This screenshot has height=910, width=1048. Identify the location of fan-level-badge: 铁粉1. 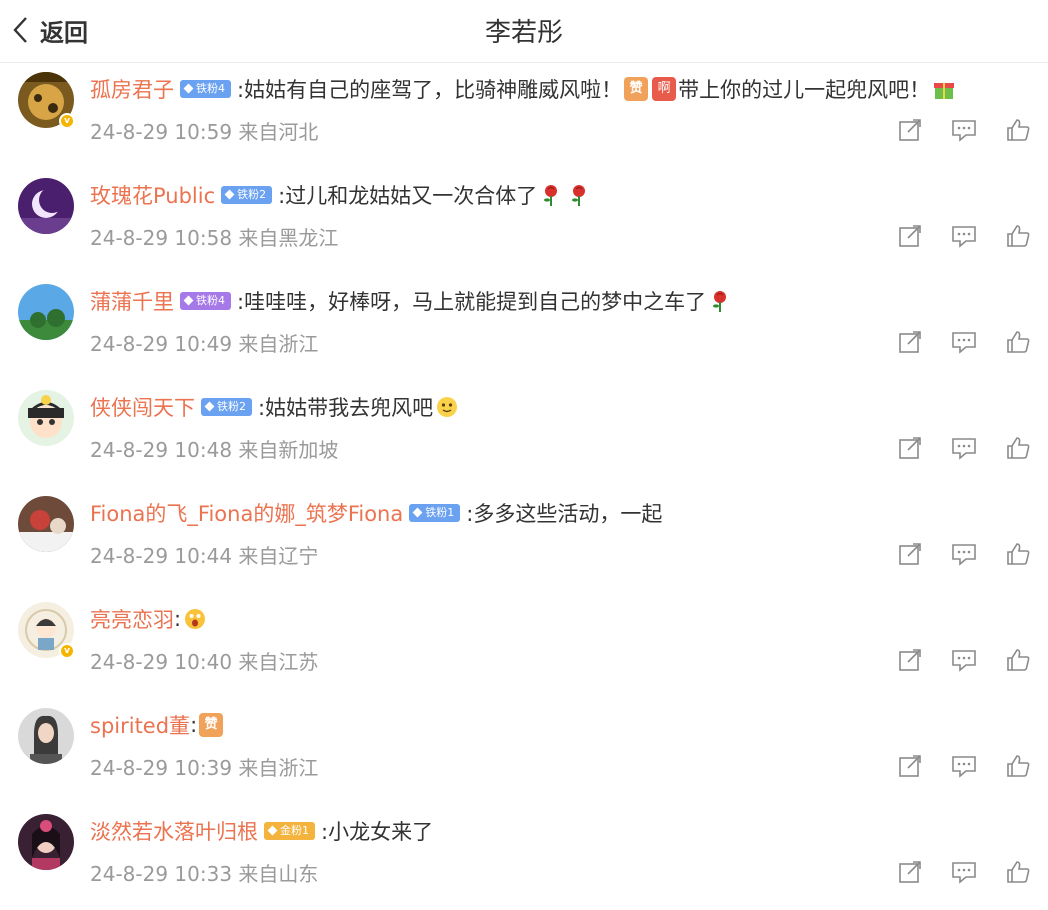
(435, 513).